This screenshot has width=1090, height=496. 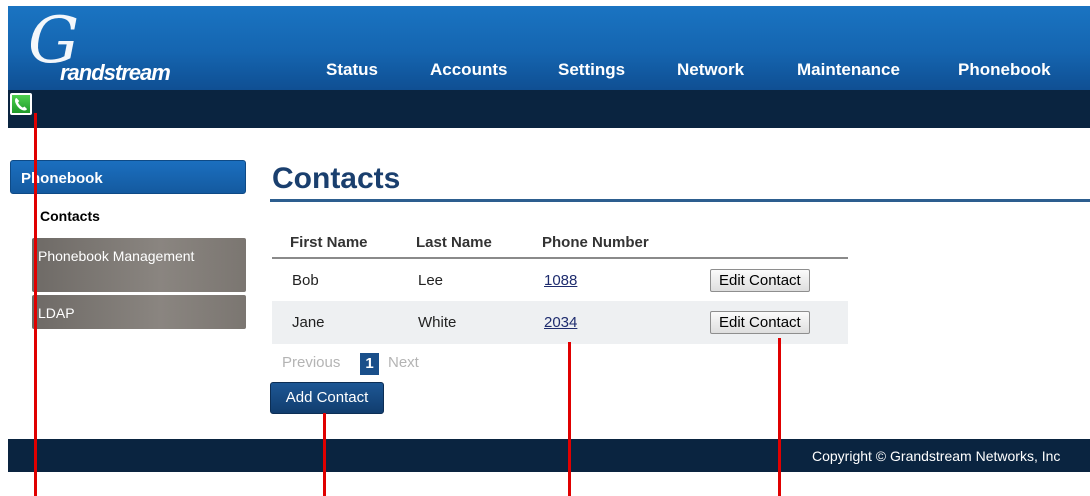 What do you see at coordinates (327, 398) in the screenshot?
I see `add-contact-button: Add Contact` at bounding box center [327, 398].